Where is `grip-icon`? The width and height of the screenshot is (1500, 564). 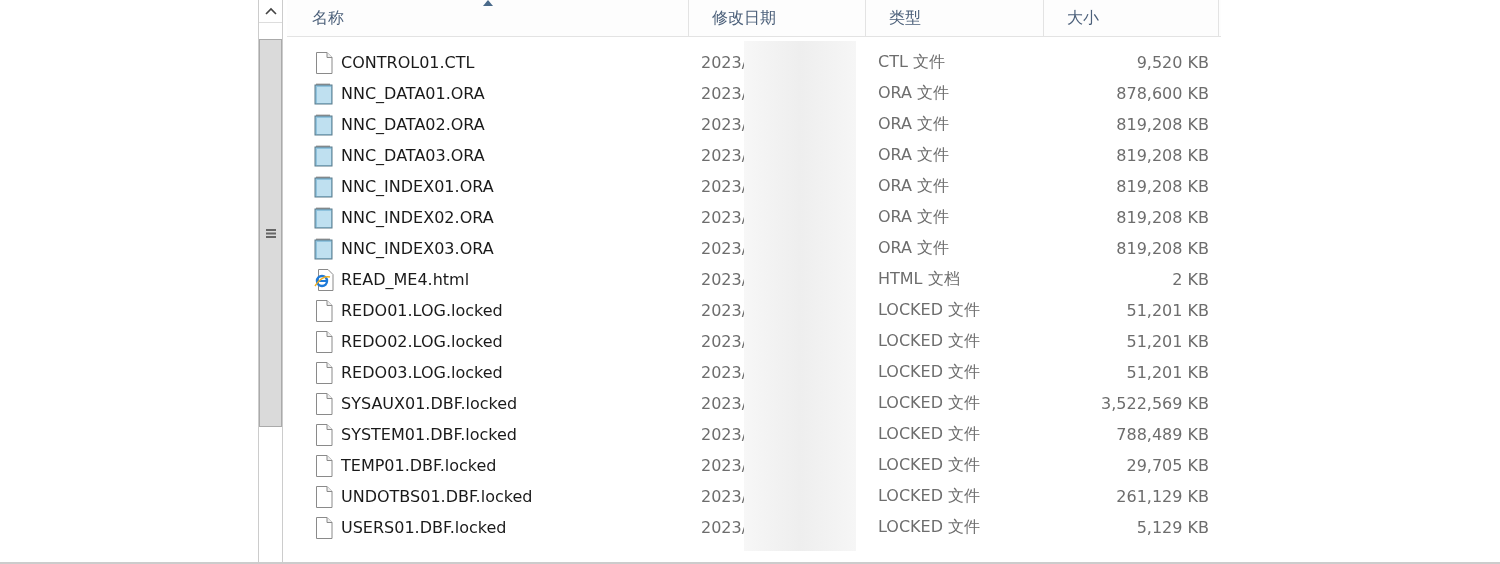 grip-icon is located at coordinates (270, 233).